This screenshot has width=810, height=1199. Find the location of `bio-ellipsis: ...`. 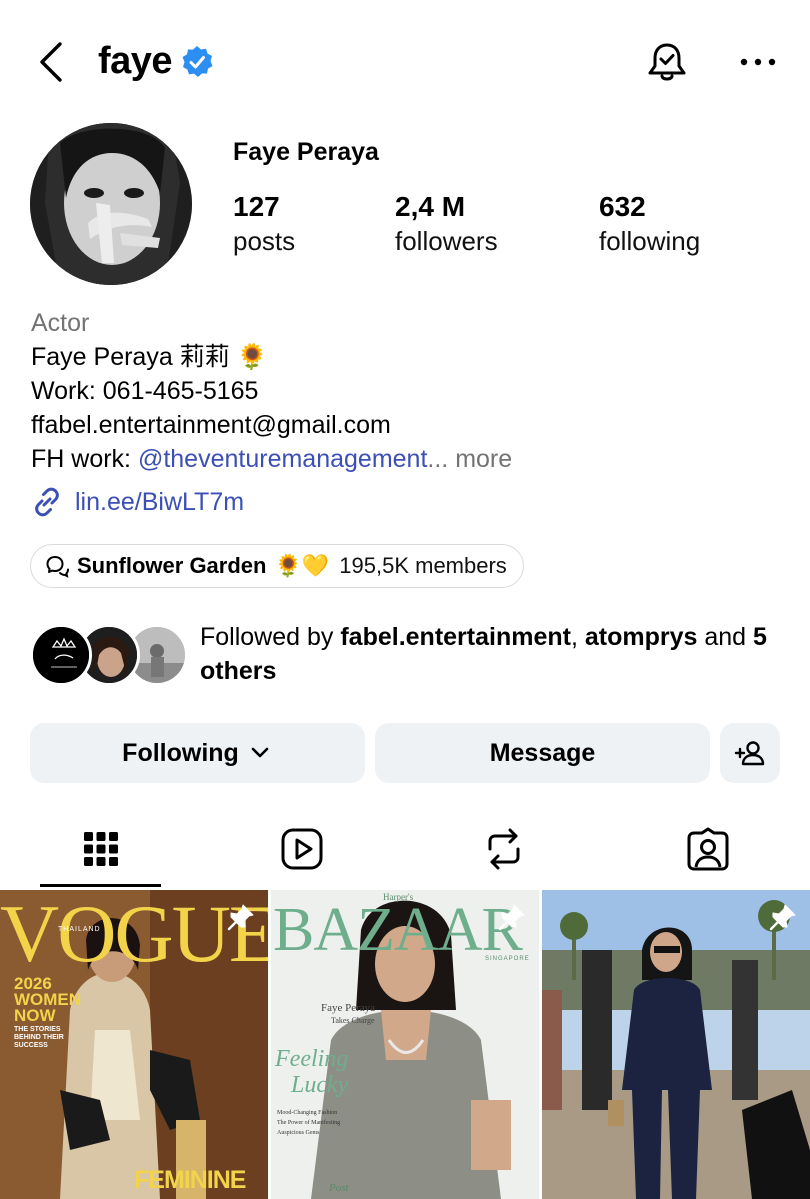

bio-ellipsis: ... is located at coordinates (438, 459).